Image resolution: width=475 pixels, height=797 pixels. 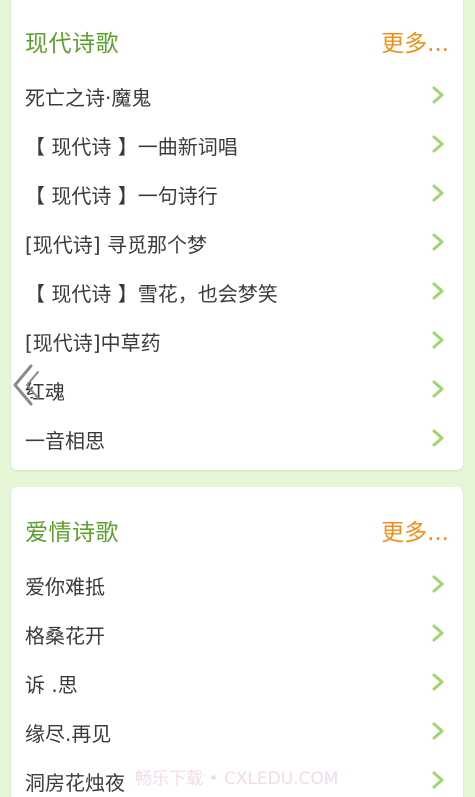 I want to click on list-item: 【 现代诗 】一句诗行, so click(x=237, y=194).